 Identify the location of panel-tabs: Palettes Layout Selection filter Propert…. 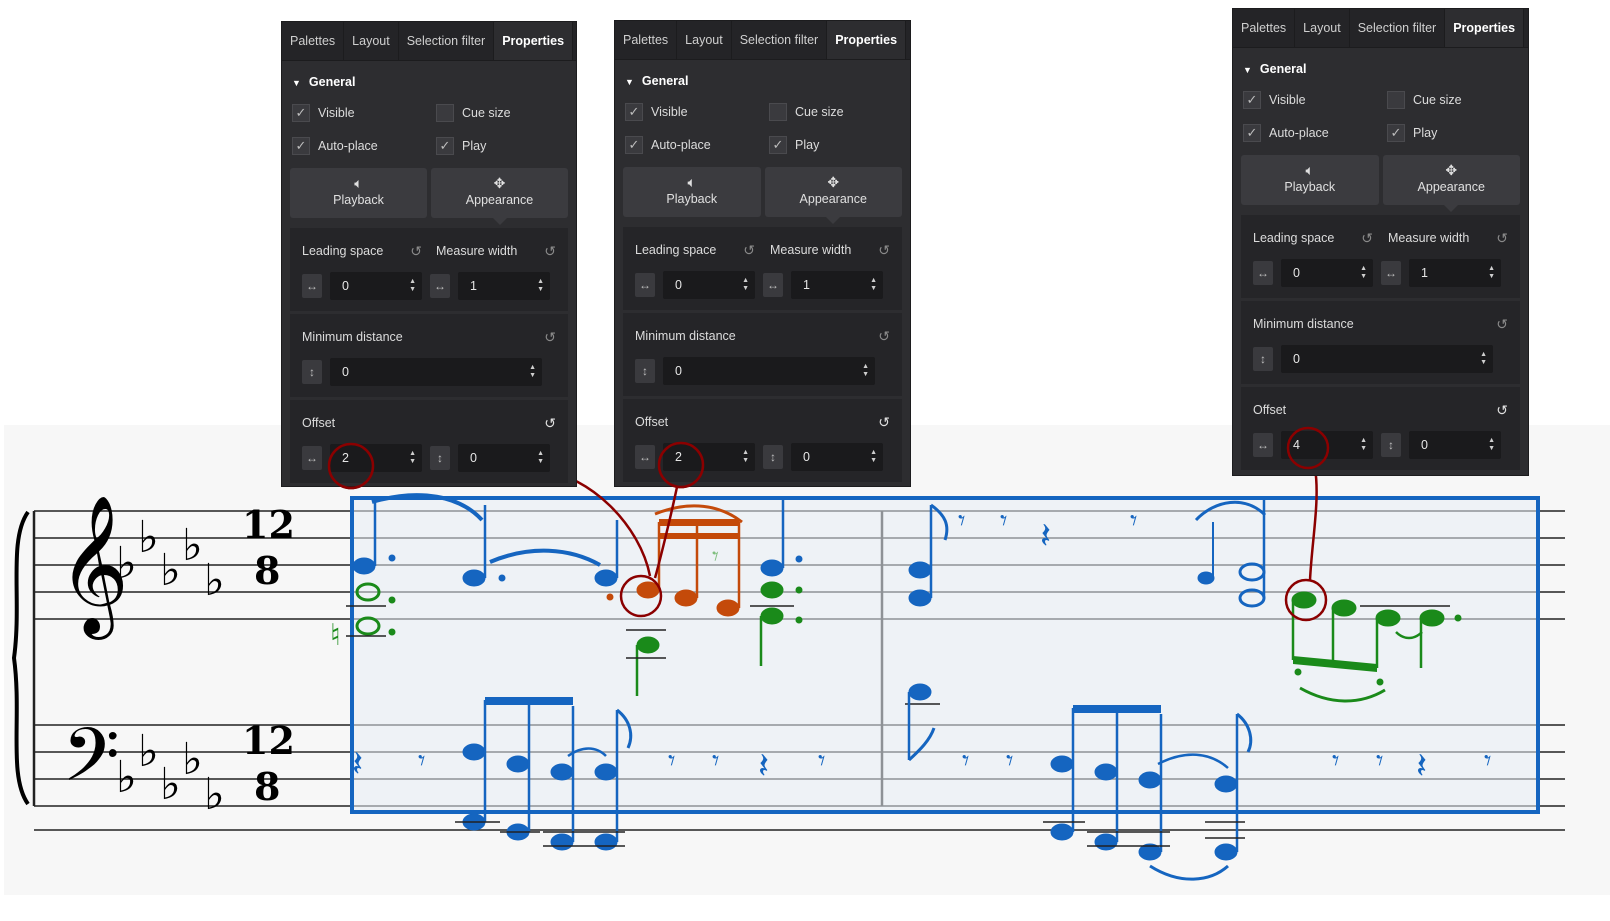
(762, 40).